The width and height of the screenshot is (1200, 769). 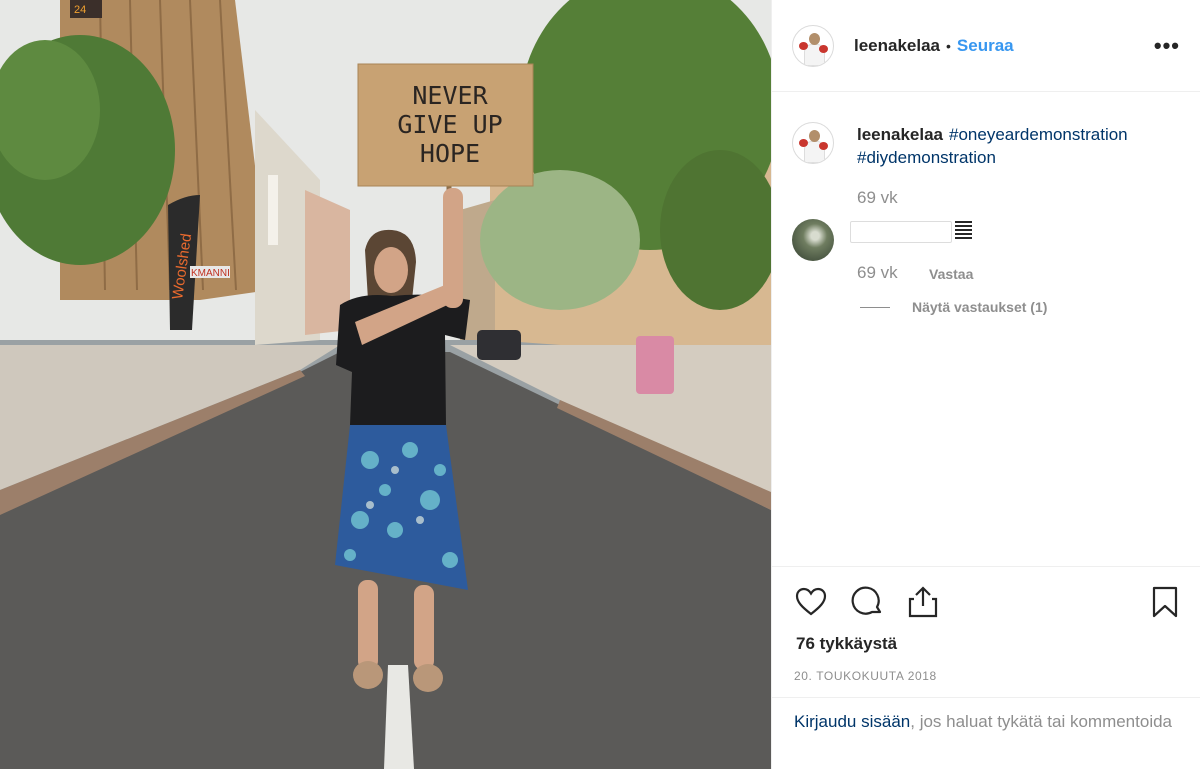 What do you see at coordinates (865, 676) in the screenshot?
I see `post-date: 20. TOUKOKUUTA 2018` at bounding box center [865, 676].